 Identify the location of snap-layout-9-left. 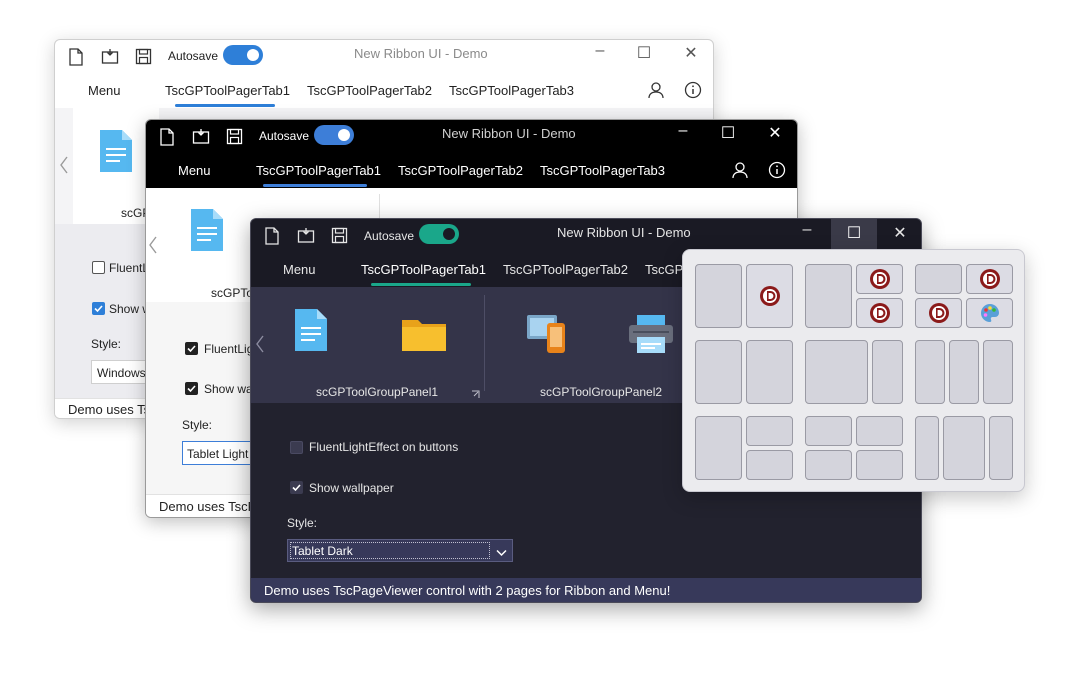
(927, 448).